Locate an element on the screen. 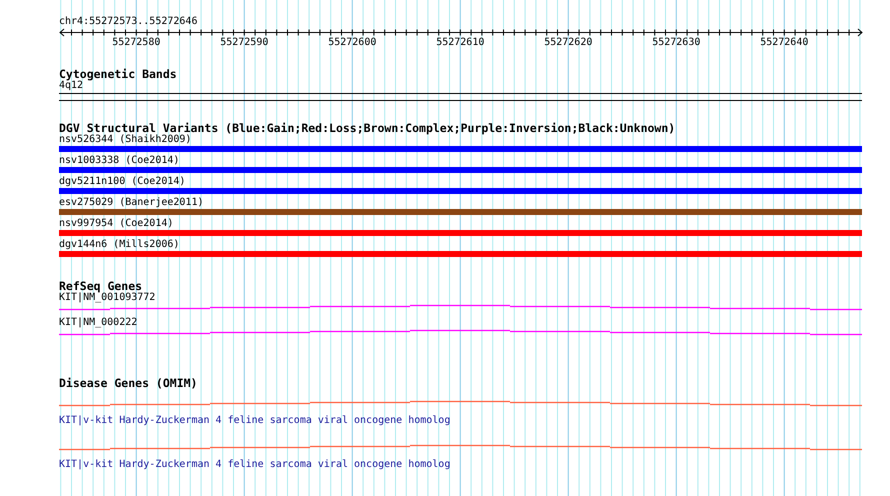  tick-label: 55272600 is located at coordinates (352, 42).